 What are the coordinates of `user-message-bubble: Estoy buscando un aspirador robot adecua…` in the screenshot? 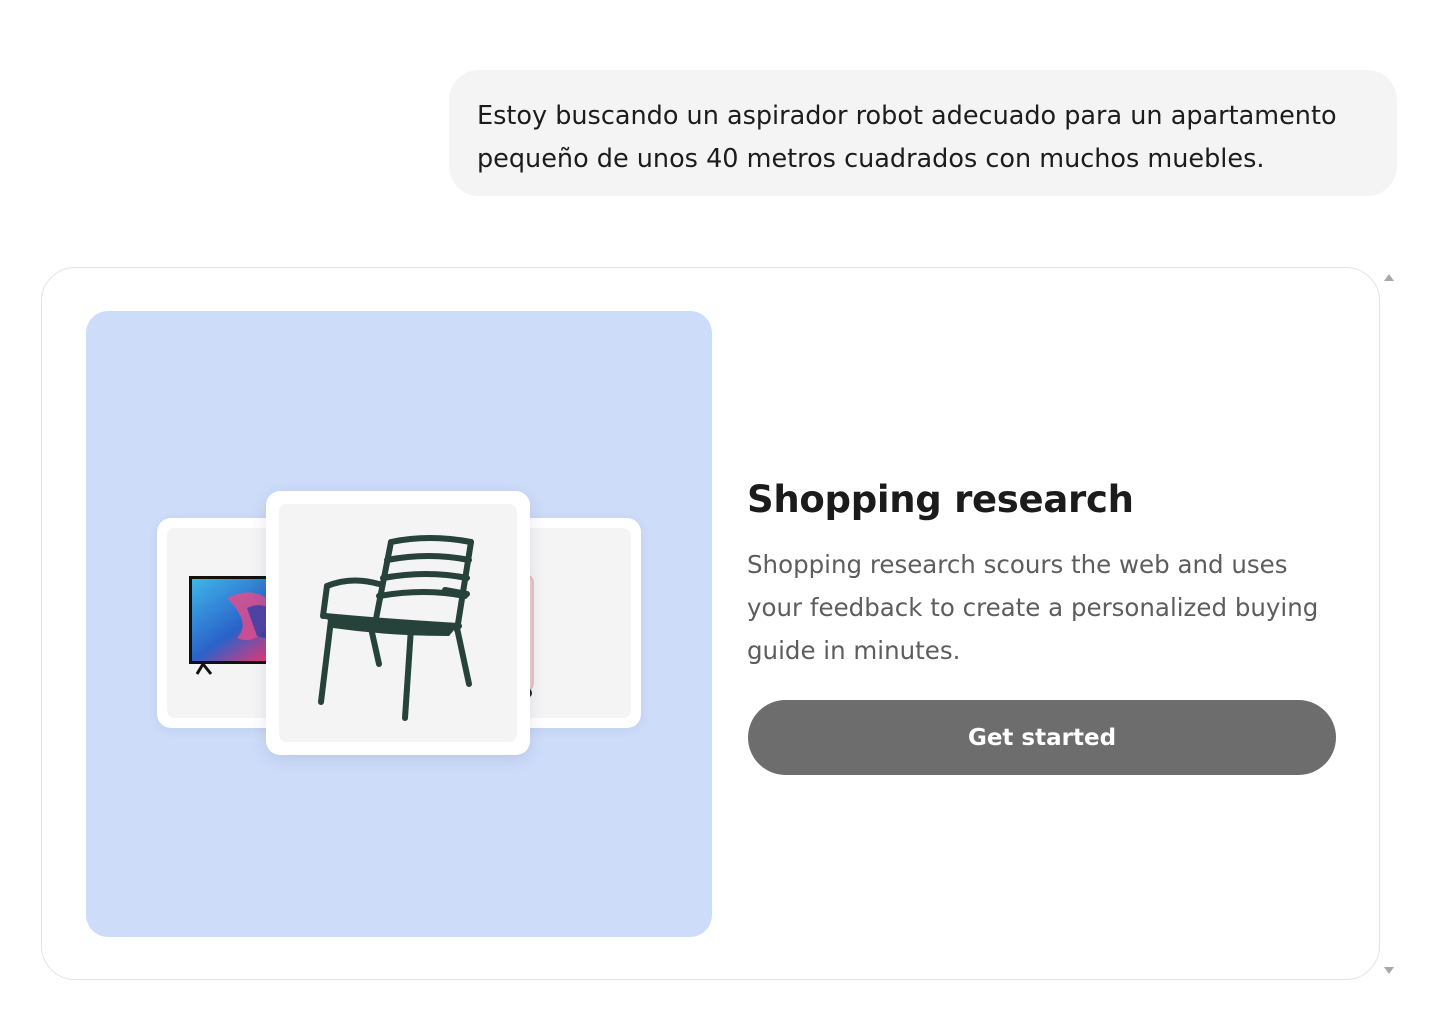 It's located at (923, 133).